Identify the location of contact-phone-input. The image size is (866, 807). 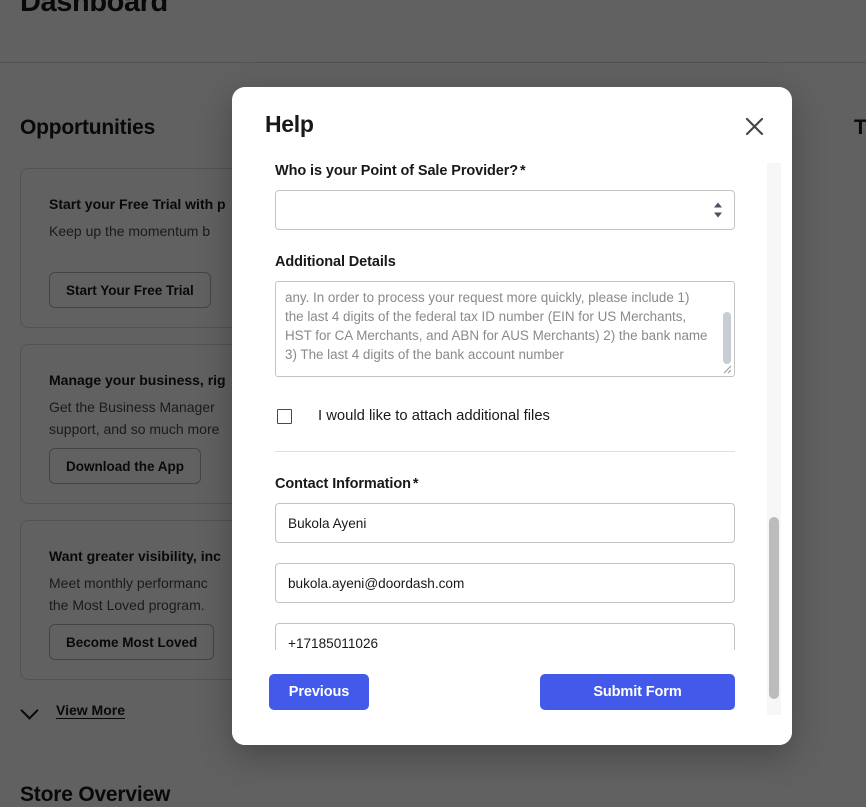
(505, 636).